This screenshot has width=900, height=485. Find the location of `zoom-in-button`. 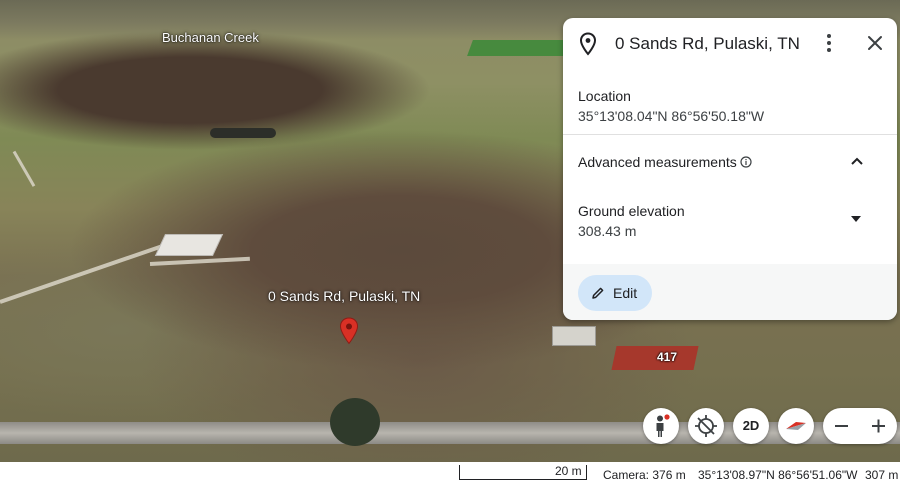

zoom-in-button is located at coordinates (878, 426).